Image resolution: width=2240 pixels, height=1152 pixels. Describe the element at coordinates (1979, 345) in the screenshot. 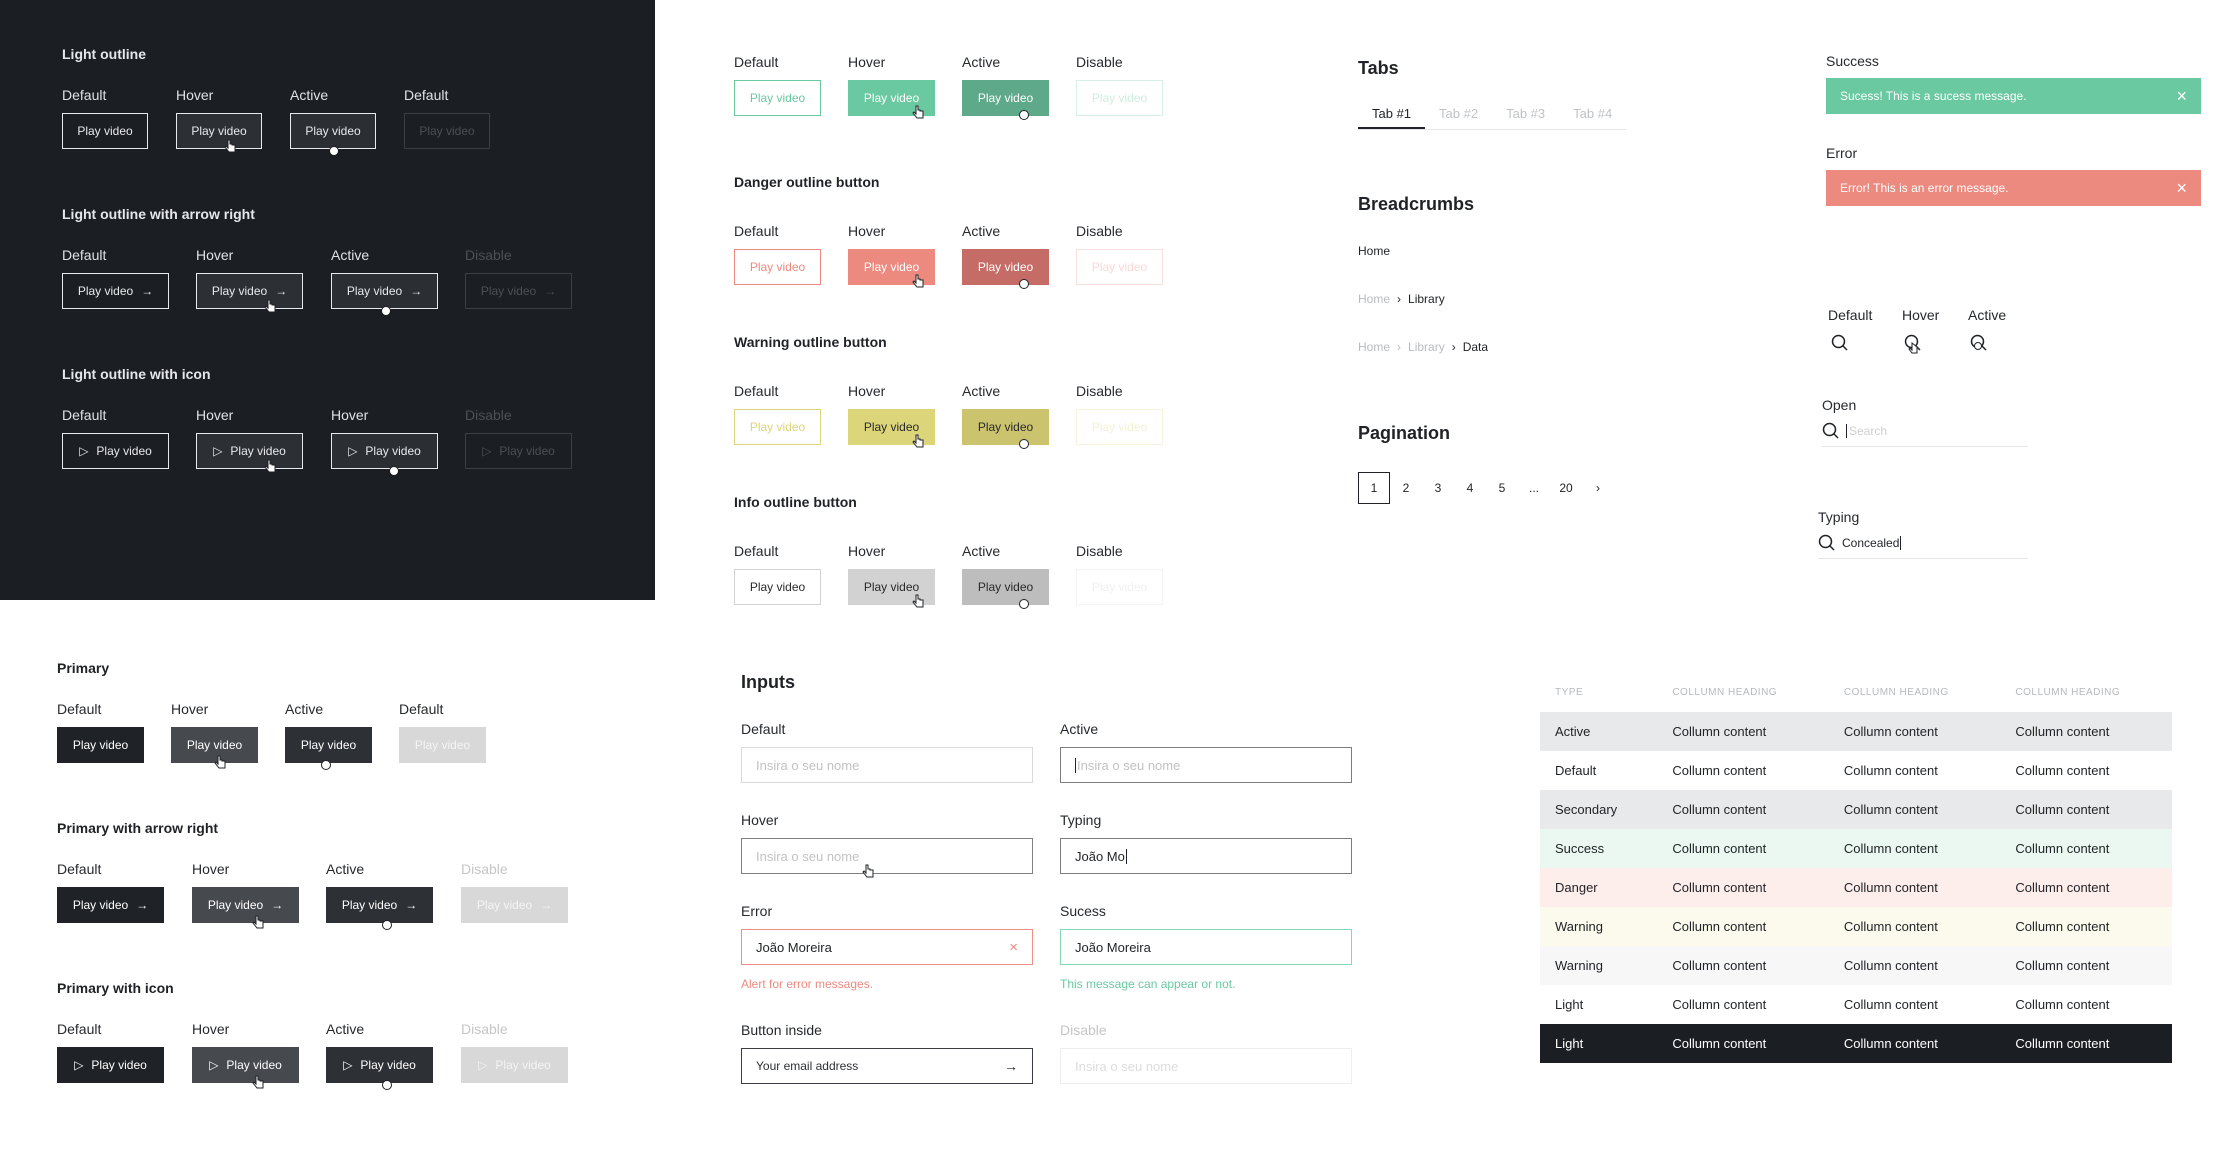

I see `search-icon-active` at that location.